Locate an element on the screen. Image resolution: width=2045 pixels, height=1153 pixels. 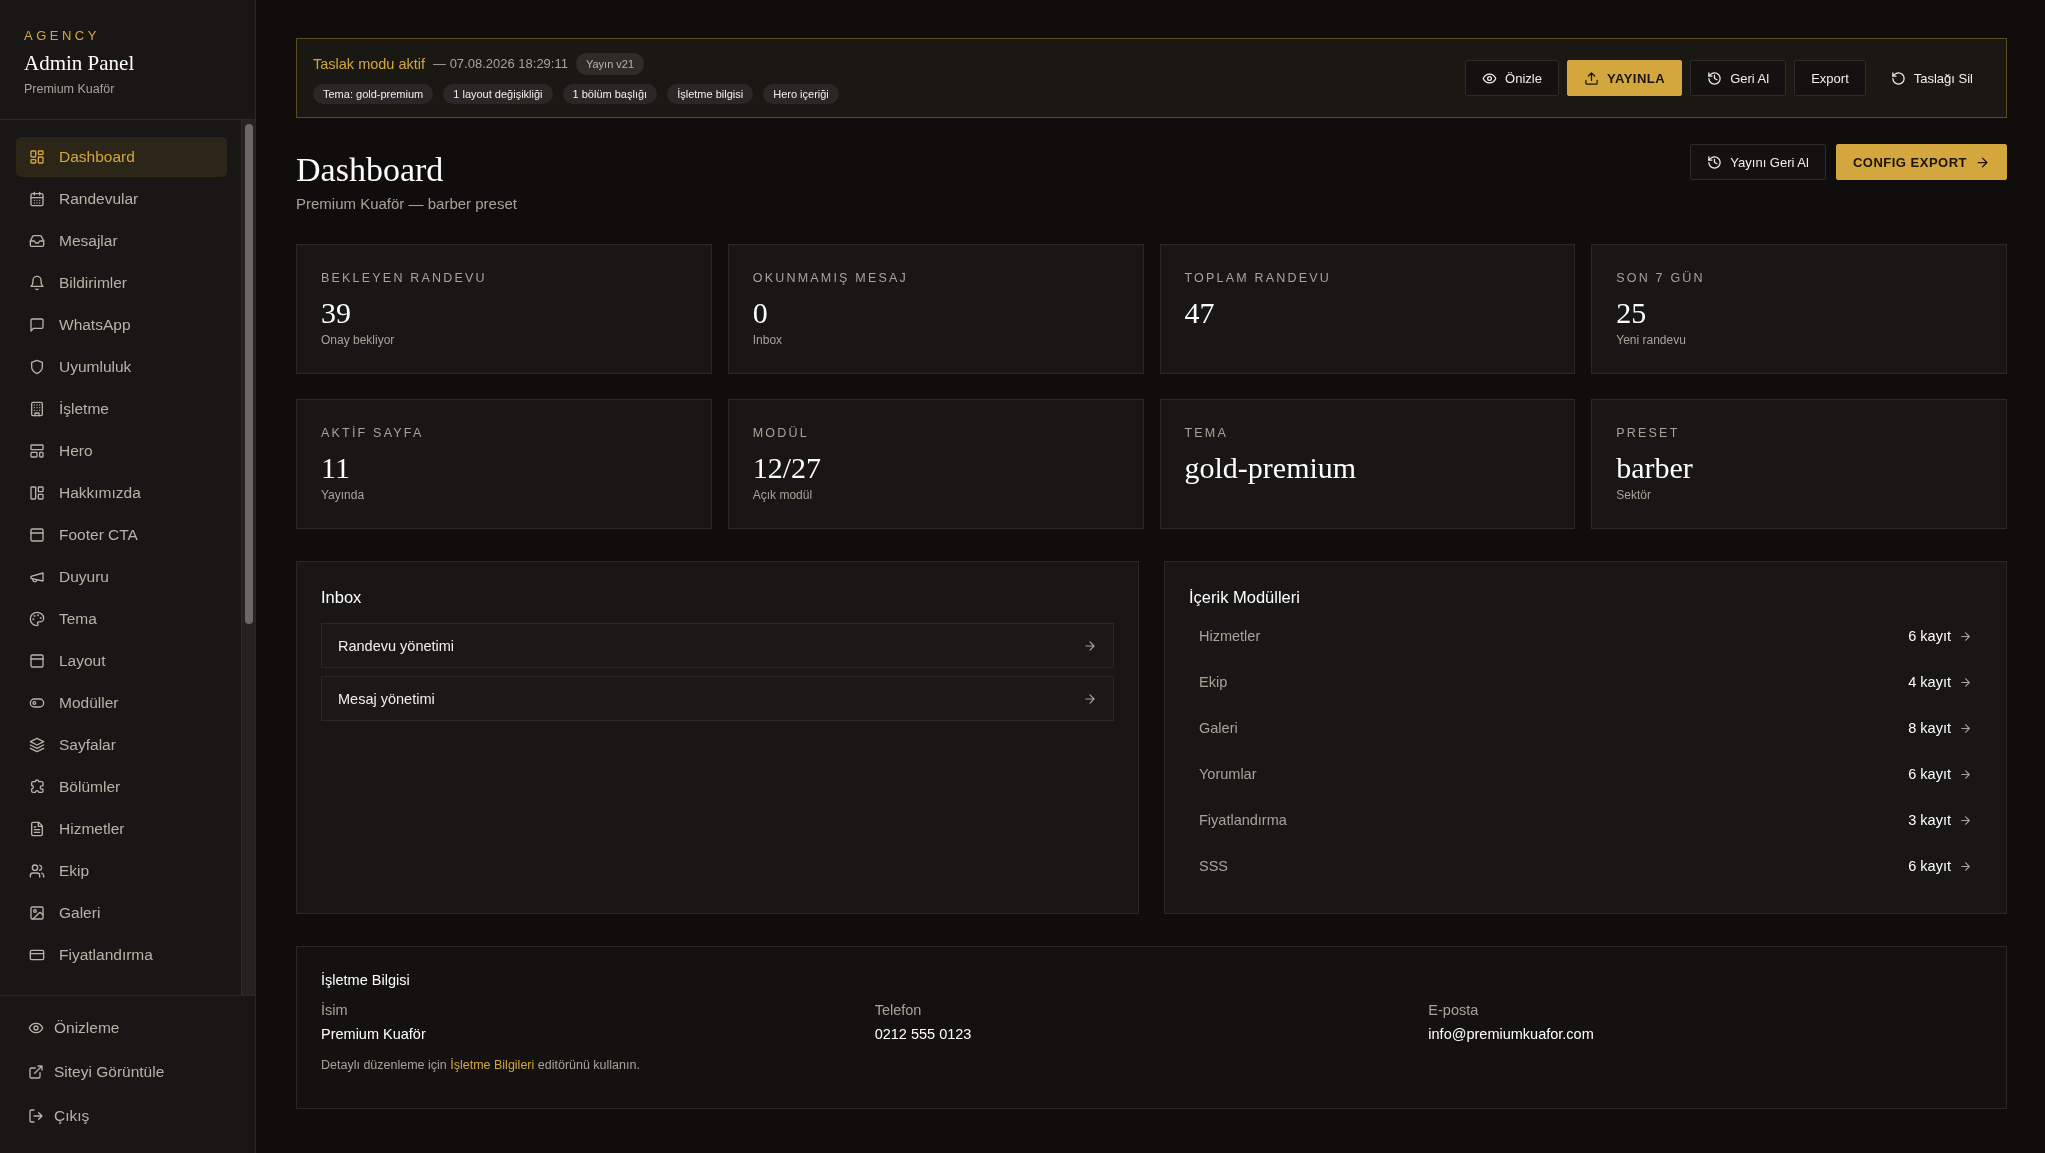
nav-item: Hero is located at coordinates (121, 451).